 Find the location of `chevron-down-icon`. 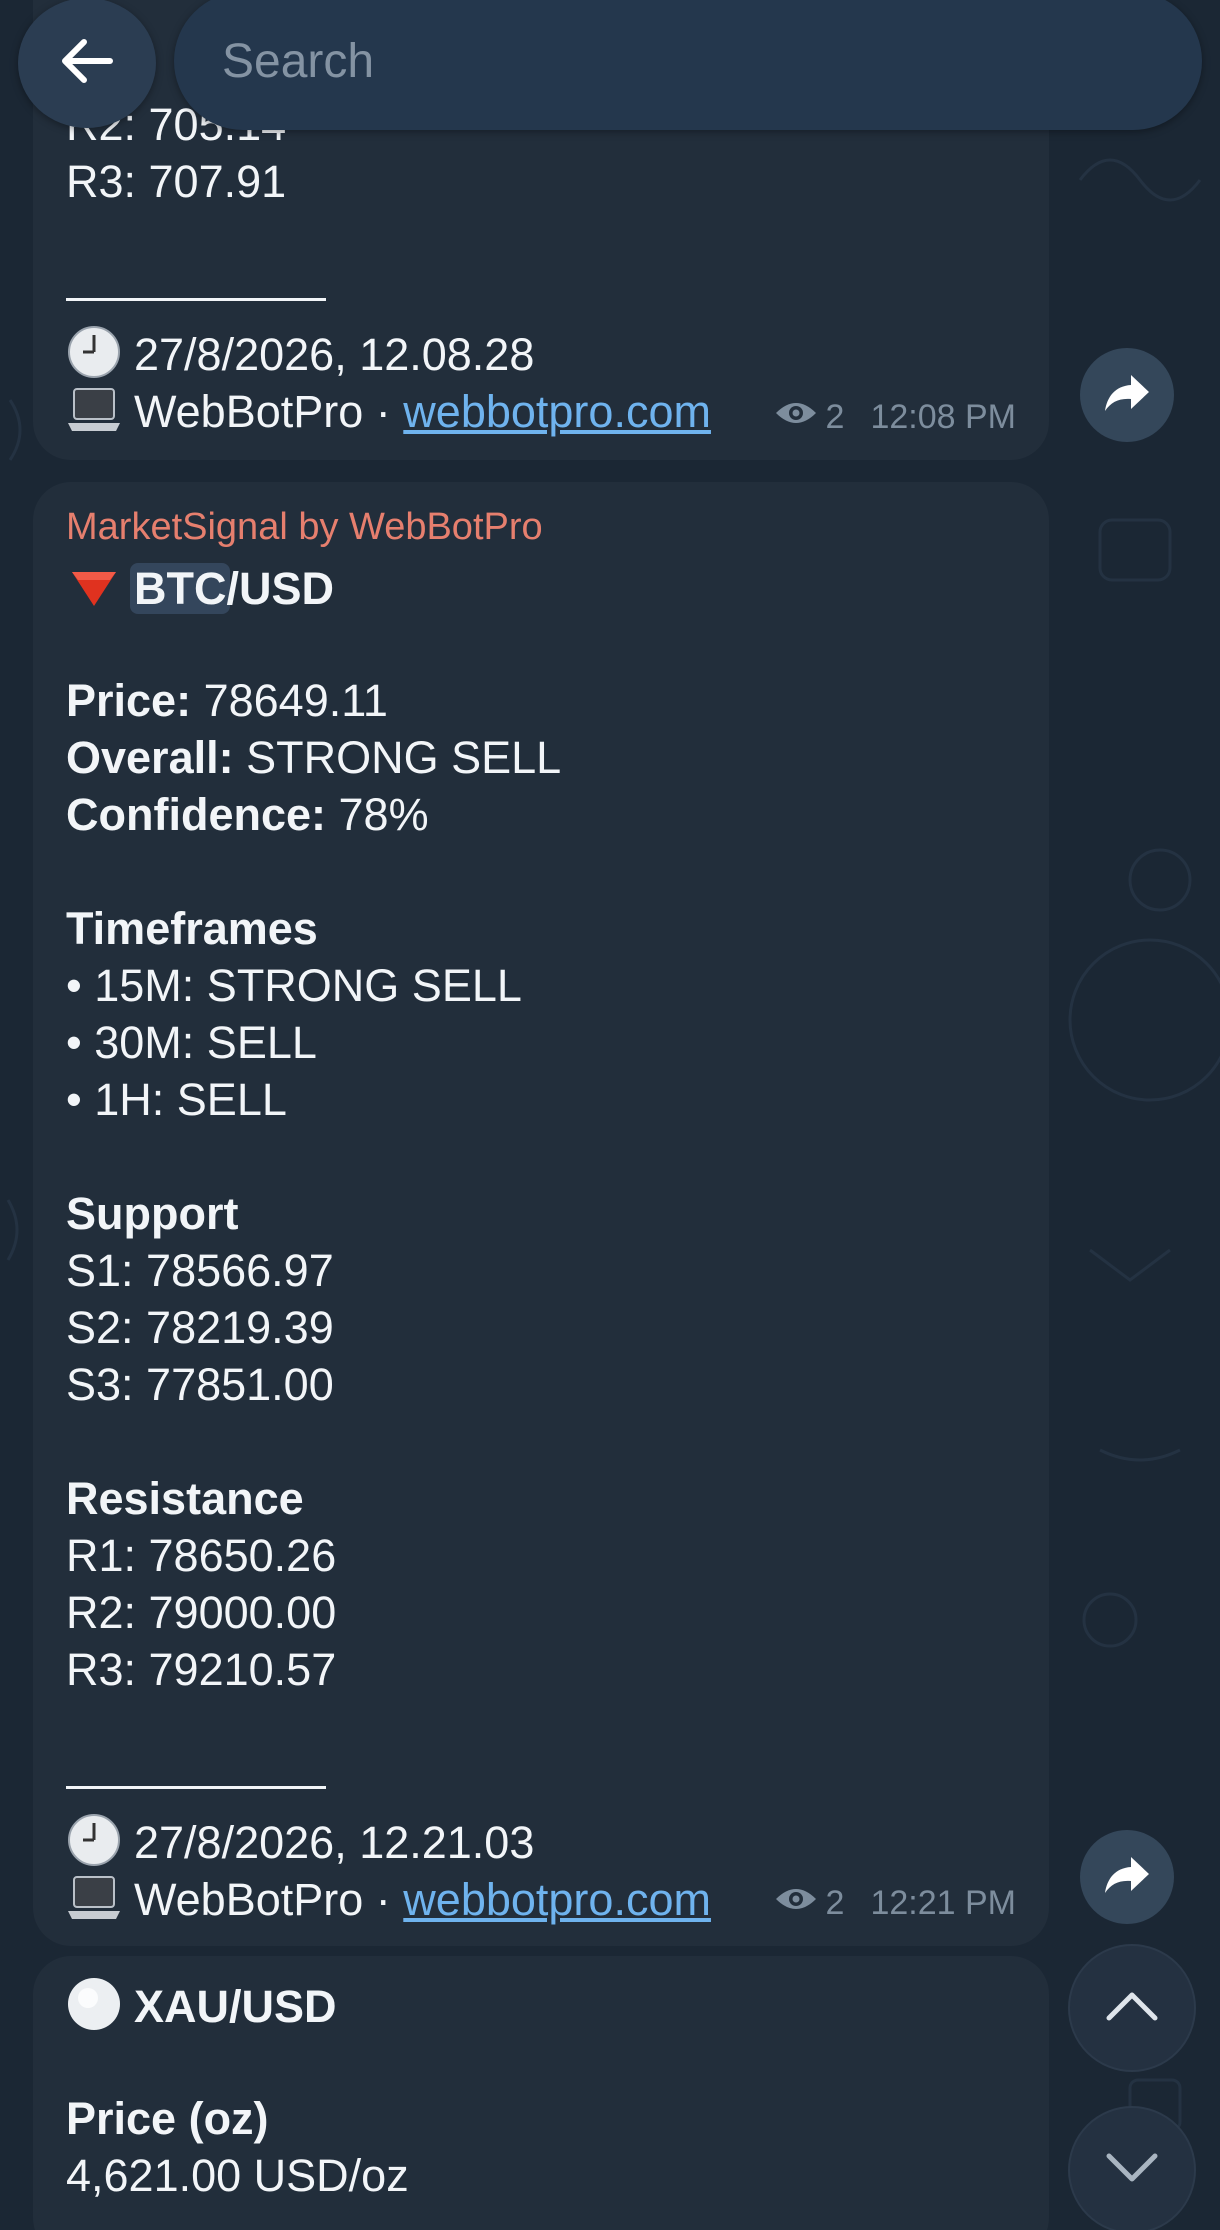

chevron-down-icon is located at coordinates (1132, 2170).